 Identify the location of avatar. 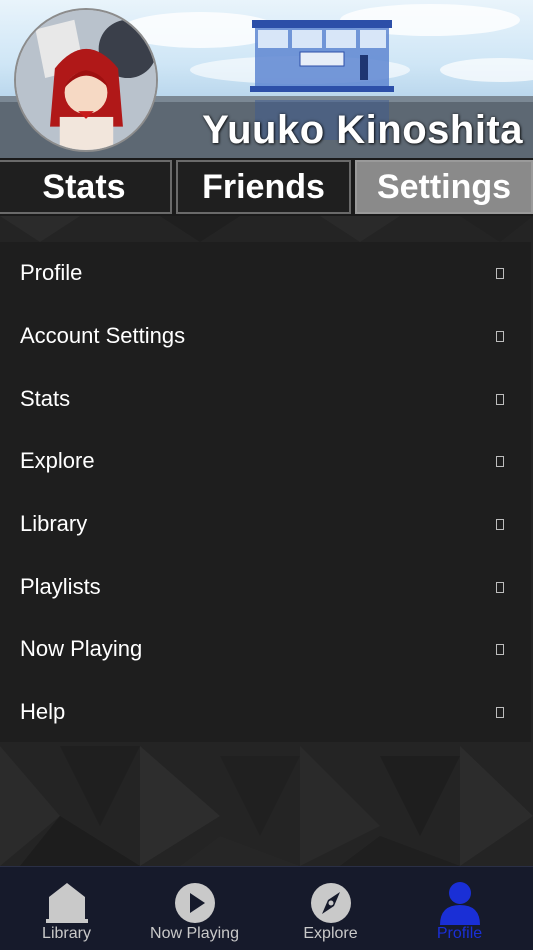
(86, 80).